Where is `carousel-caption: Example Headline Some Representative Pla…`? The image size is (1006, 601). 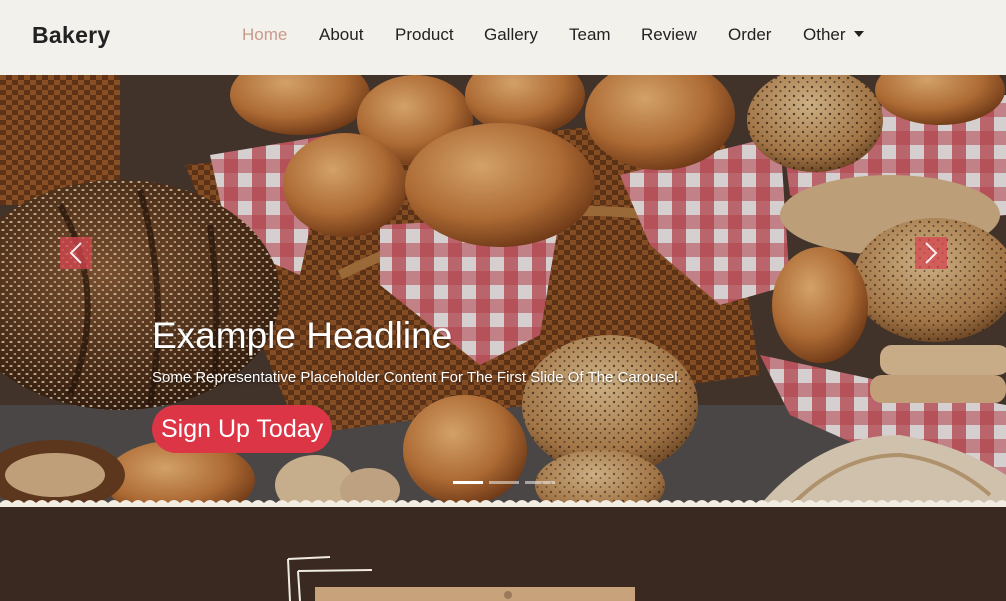
carousel-caption: Example Headline Some Representative Pla… is located at coordinates (417, 384).